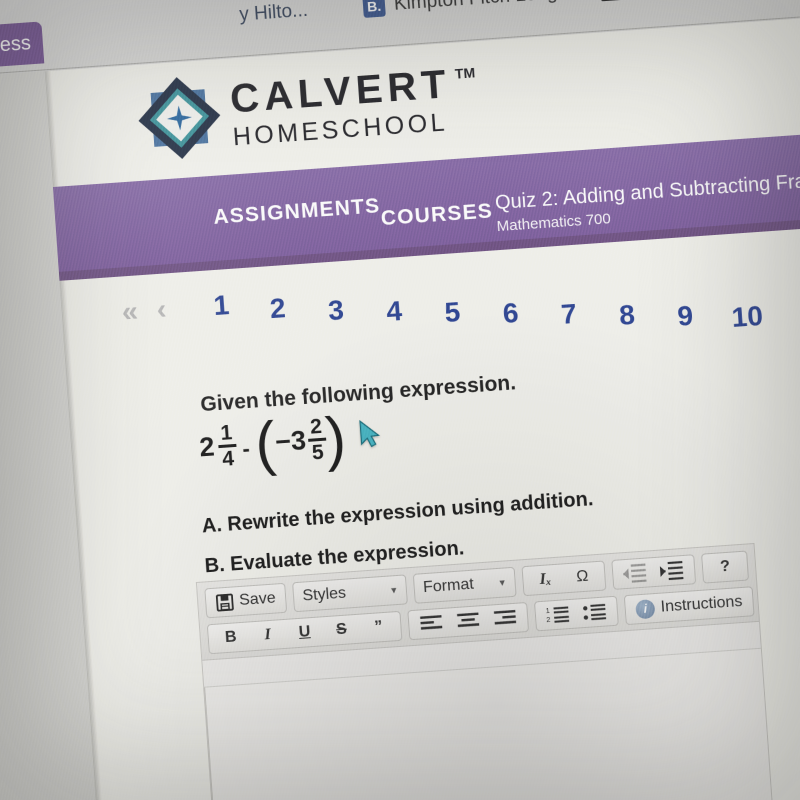 This screenshot has width=800, height=800. I want to click on calvert-diamond-logo-icon, so click(179, 118).